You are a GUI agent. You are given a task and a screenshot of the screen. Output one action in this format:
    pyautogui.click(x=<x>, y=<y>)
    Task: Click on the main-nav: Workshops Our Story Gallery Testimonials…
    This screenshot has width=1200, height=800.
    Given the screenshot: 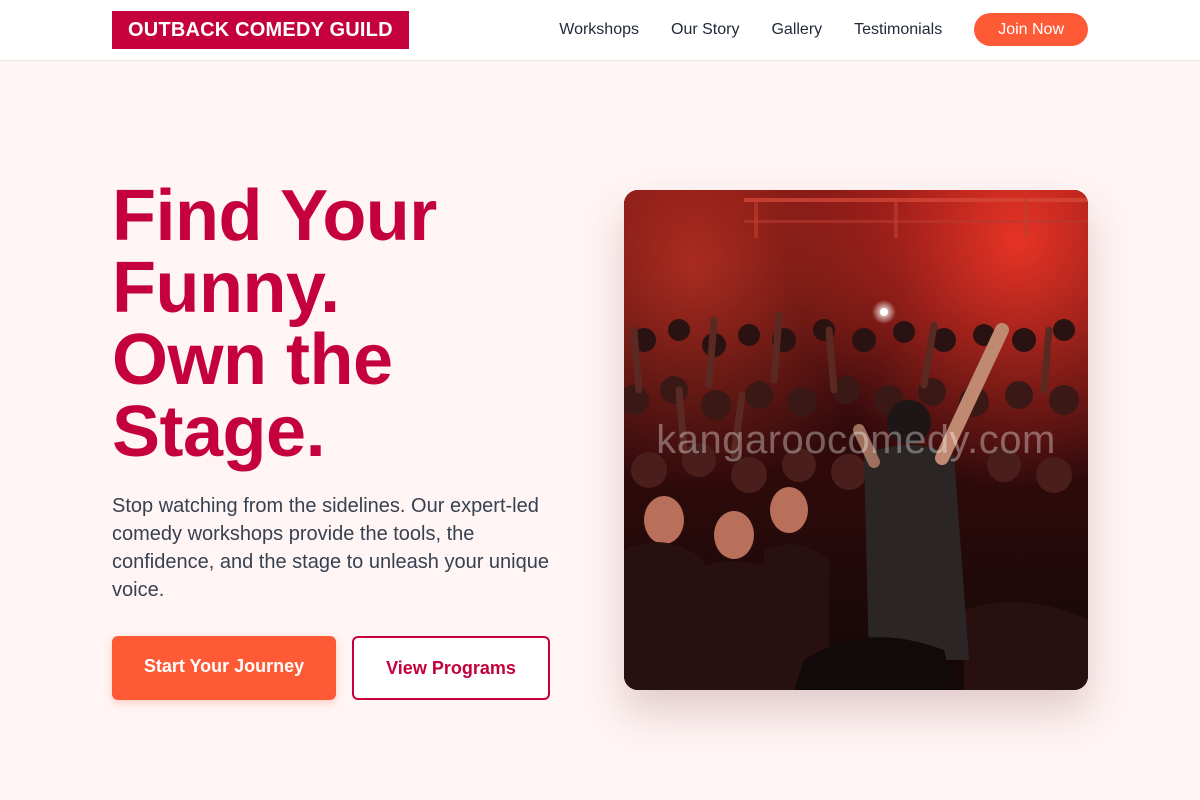 What is the action you would take?
    pyautogui.click(x=823, y=29)
    